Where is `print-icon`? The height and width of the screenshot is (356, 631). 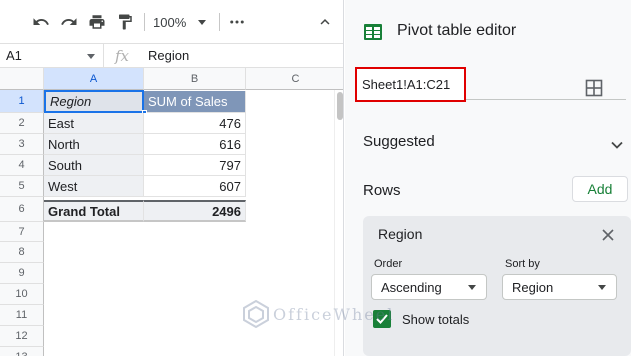 print-icon is located at coordinates (97, 22).